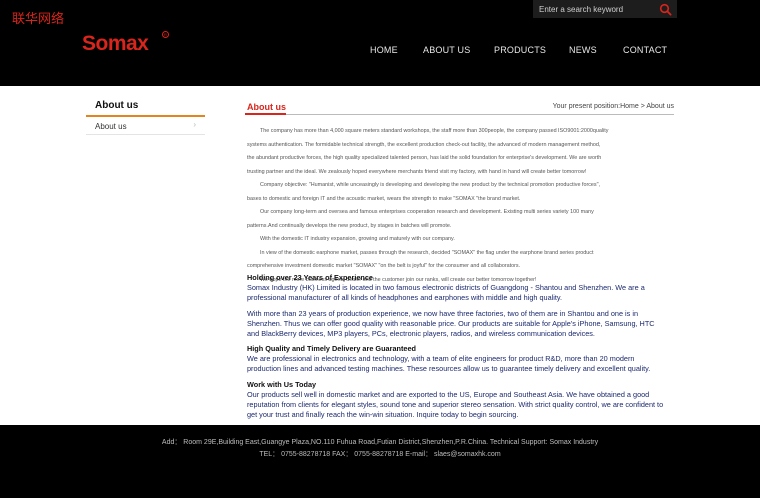 This screenshot has height=498, width=760. I want to click on registered-mark: R, so click(165, 34).